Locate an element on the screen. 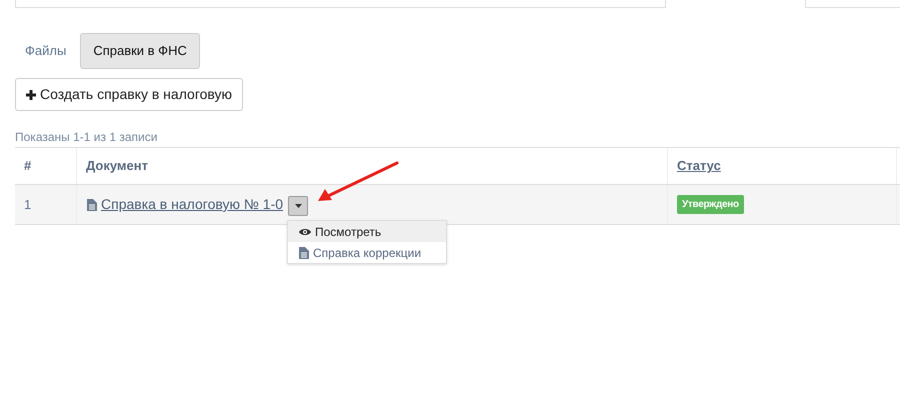  menu-item: Посмотреть is located at coordinates (367, 231).